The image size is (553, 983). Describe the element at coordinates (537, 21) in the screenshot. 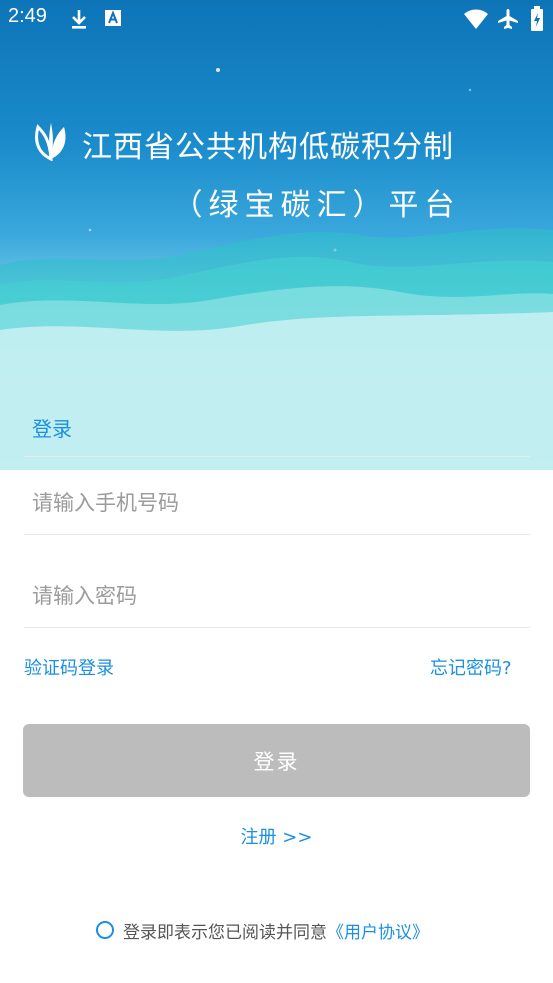

I see `battery-charging-icon` at that location.